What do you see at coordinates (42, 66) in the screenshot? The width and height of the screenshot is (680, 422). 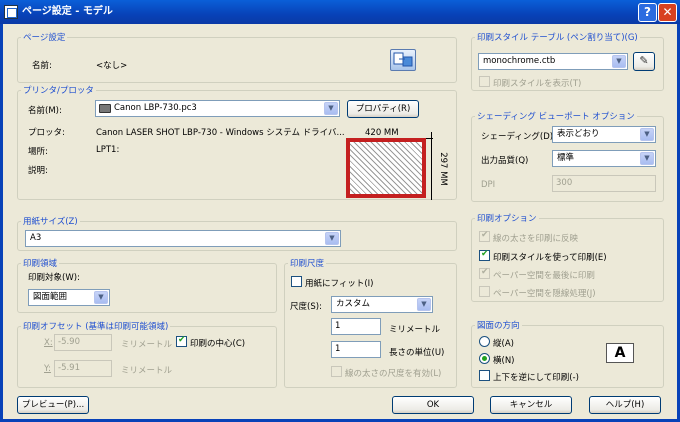 I see `name-label: 名前:` at bounding box center [42, 66].